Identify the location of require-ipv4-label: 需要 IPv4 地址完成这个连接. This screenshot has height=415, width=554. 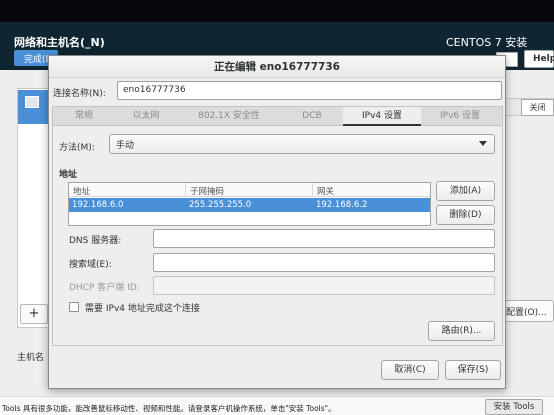
(142, 307).